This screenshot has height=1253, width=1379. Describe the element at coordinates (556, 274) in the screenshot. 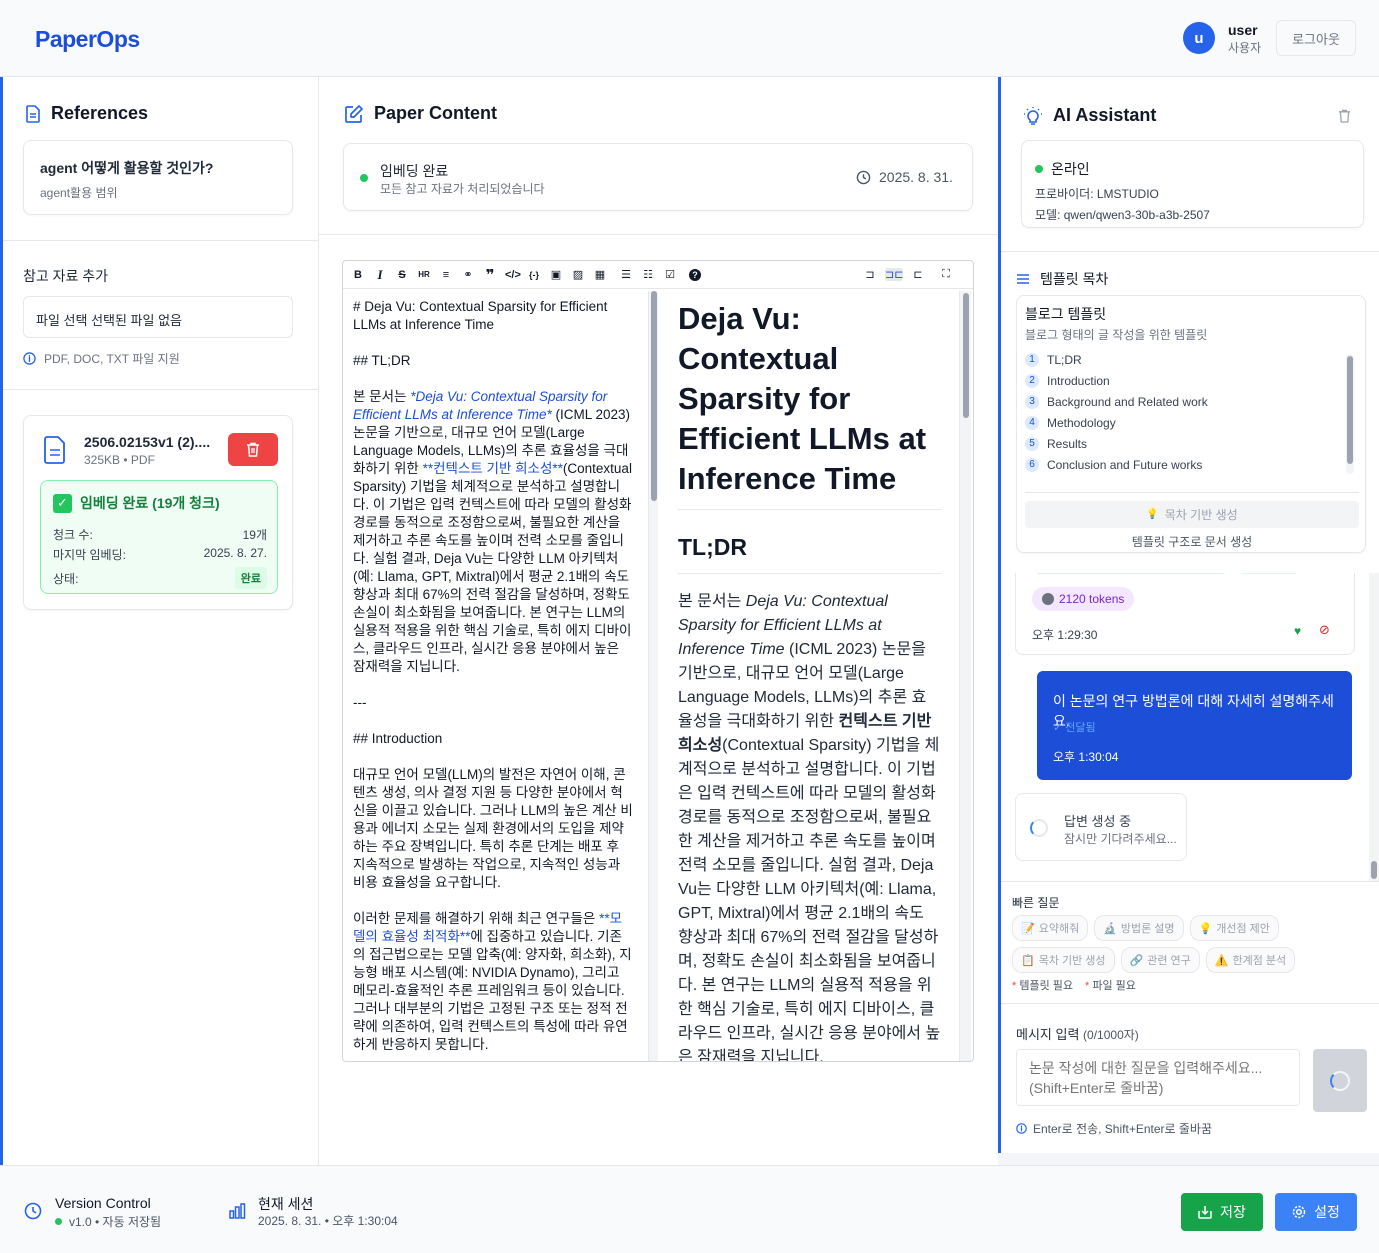

I see `comment-icon: ▣` at that location.